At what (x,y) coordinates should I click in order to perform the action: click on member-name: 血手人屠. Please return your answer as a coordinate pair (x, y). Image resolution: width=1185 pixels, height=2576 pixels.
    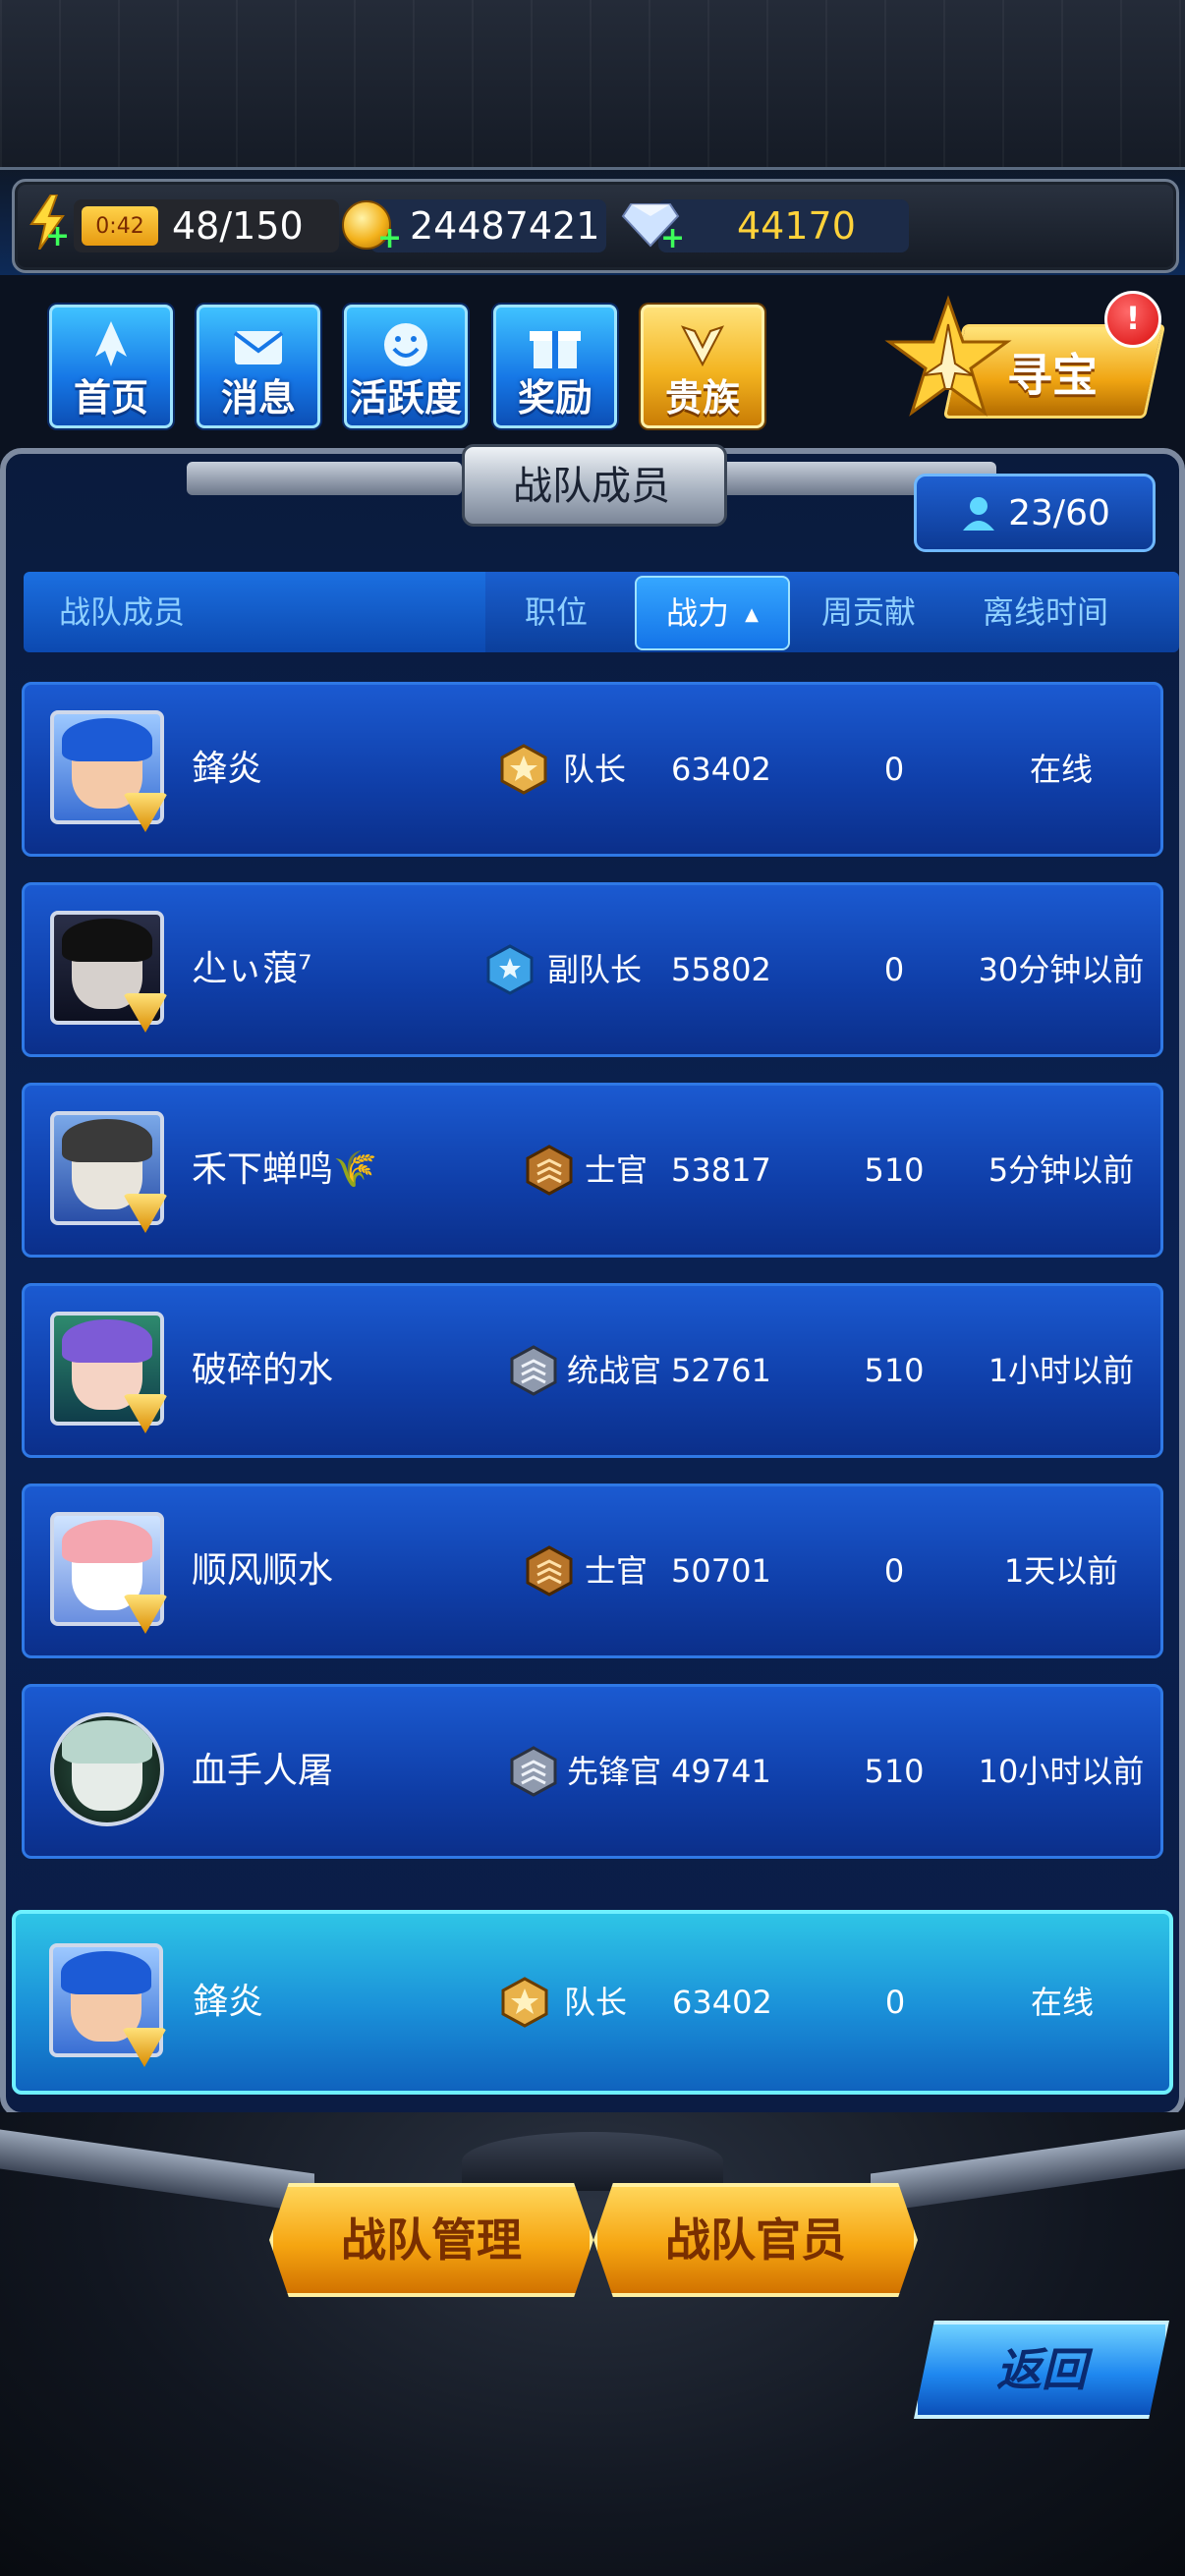
    Looking at the image, I should click on (263, 1771).